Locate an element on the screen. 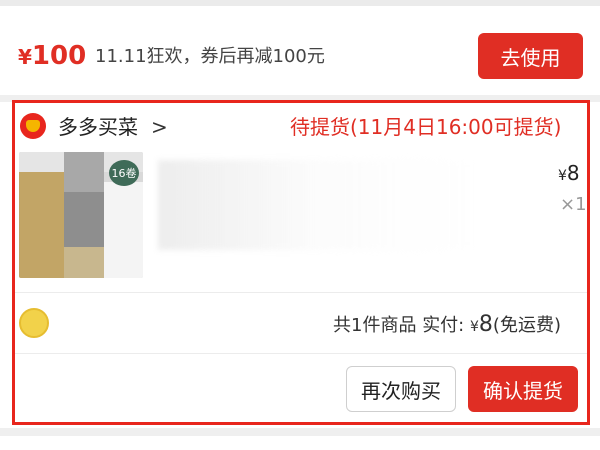  confirm-pickup-button: 确认提货 is located at coordinates (523, 389).